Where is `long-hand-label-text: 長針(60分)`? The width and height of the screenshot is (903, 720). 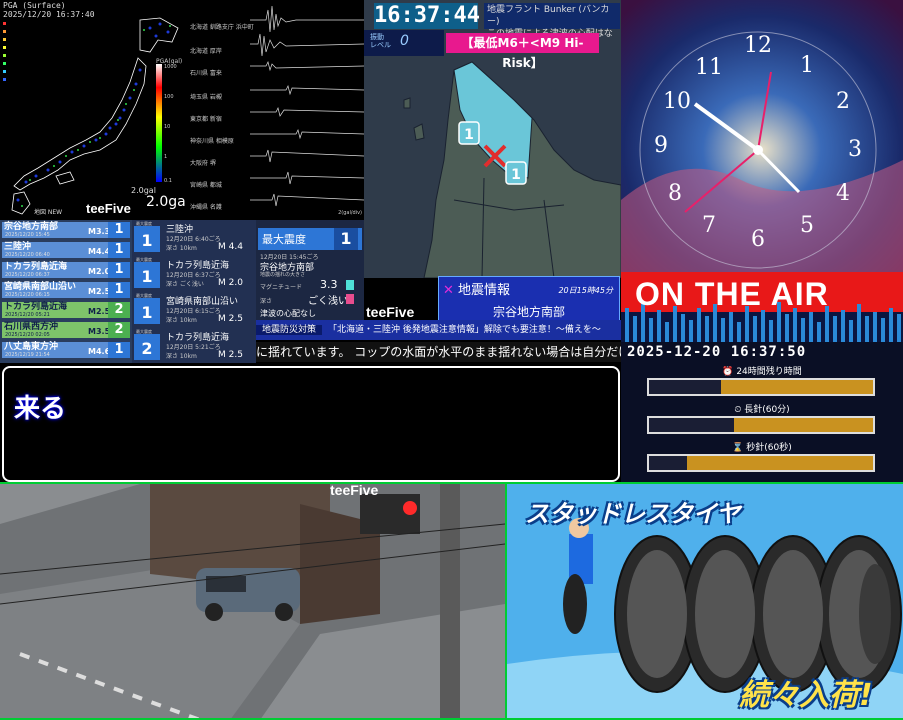 long-hand-label-text: 長針(60分) is located at coordinates (767, 410).